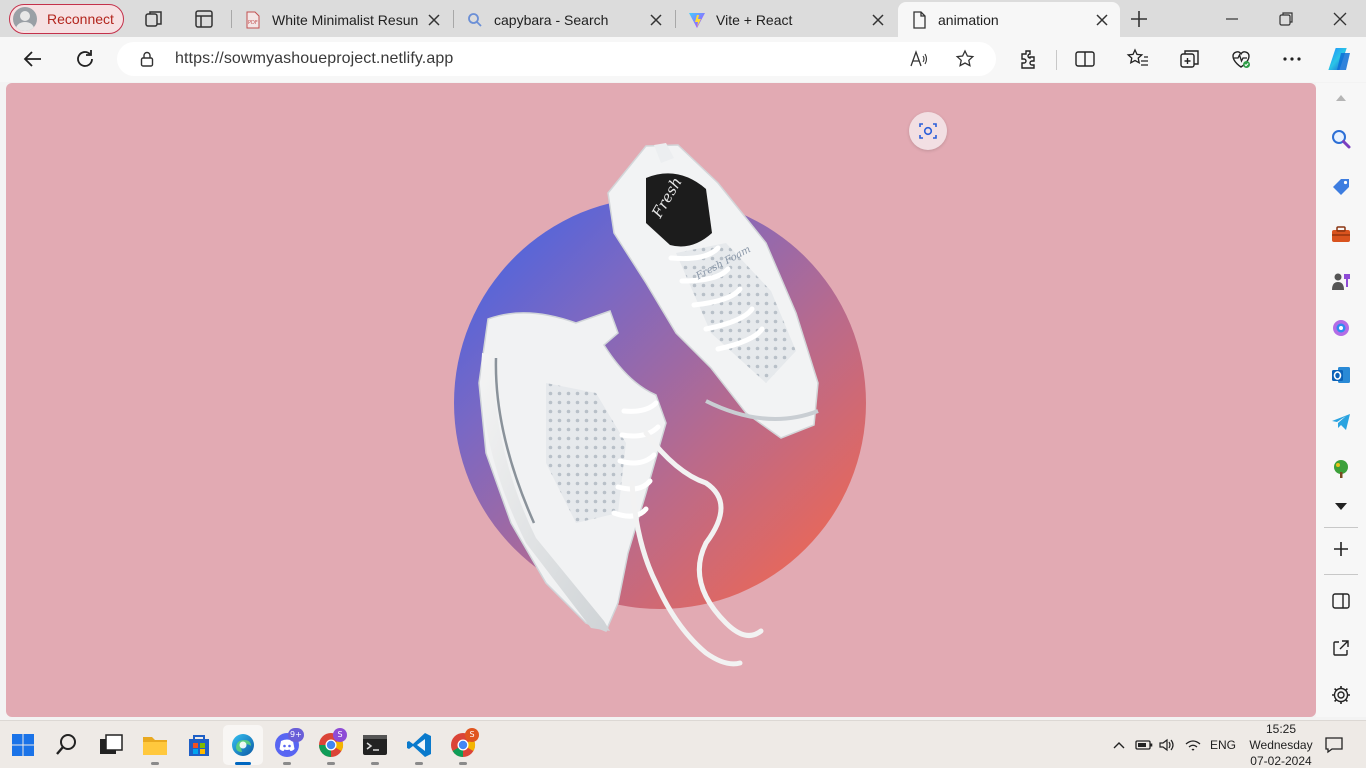 The height and width of the screenshot is (768, 1366). Describe the element at coordinates (147, 59) in the screenshot. I see `lock-icon` at that location.